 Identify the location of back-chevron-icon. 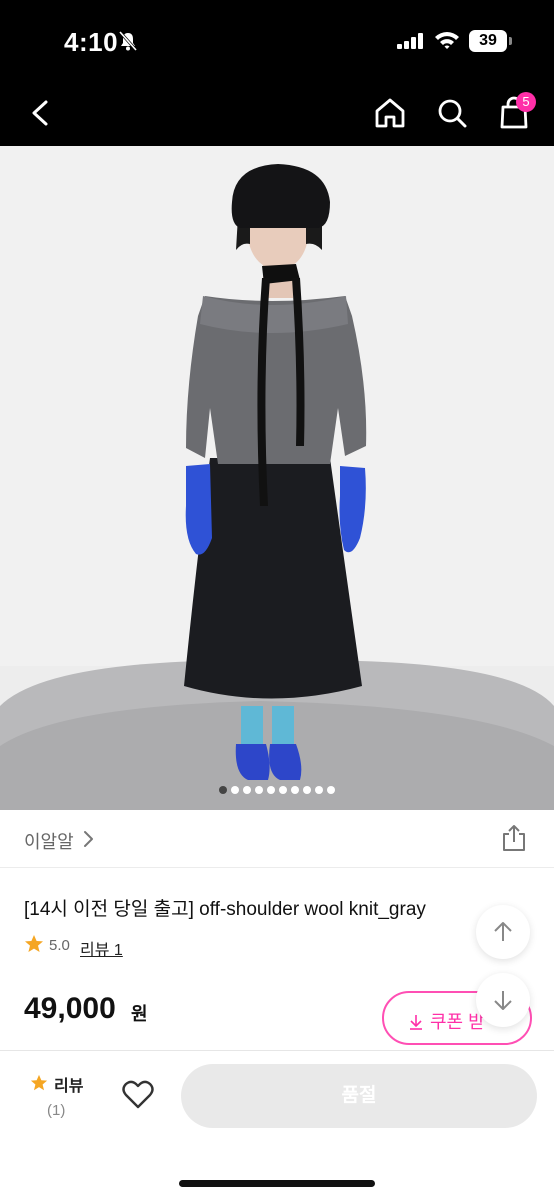
(42, 113).